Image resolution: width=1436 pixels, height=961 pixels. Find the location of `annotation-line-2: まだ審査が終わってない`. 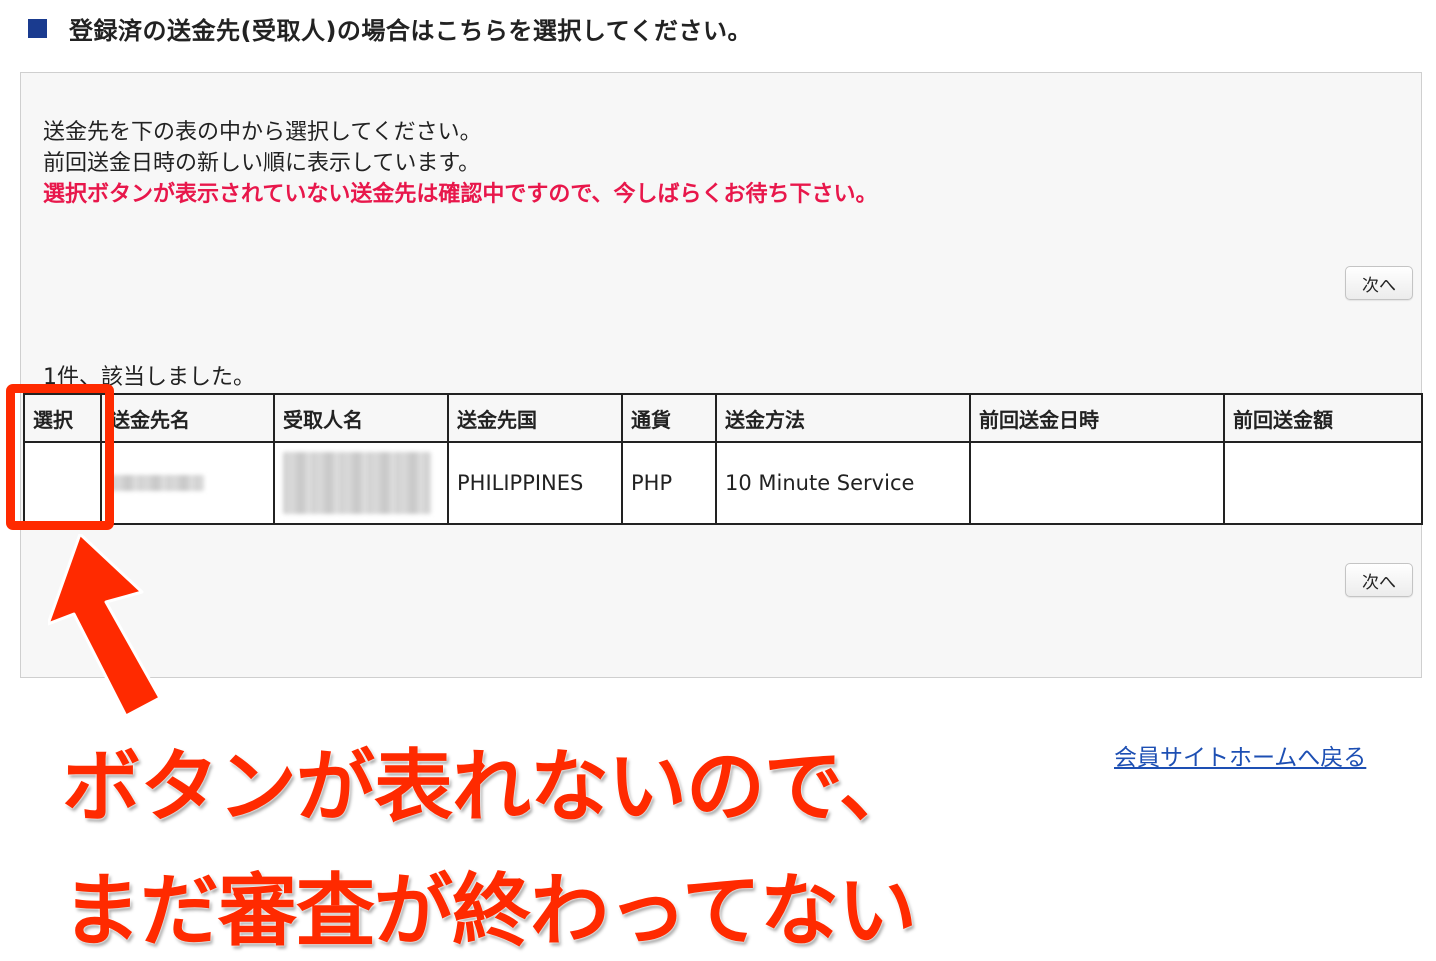

annotation-line-2: まだ審査が終わってない is located at coordinates (489, 911).